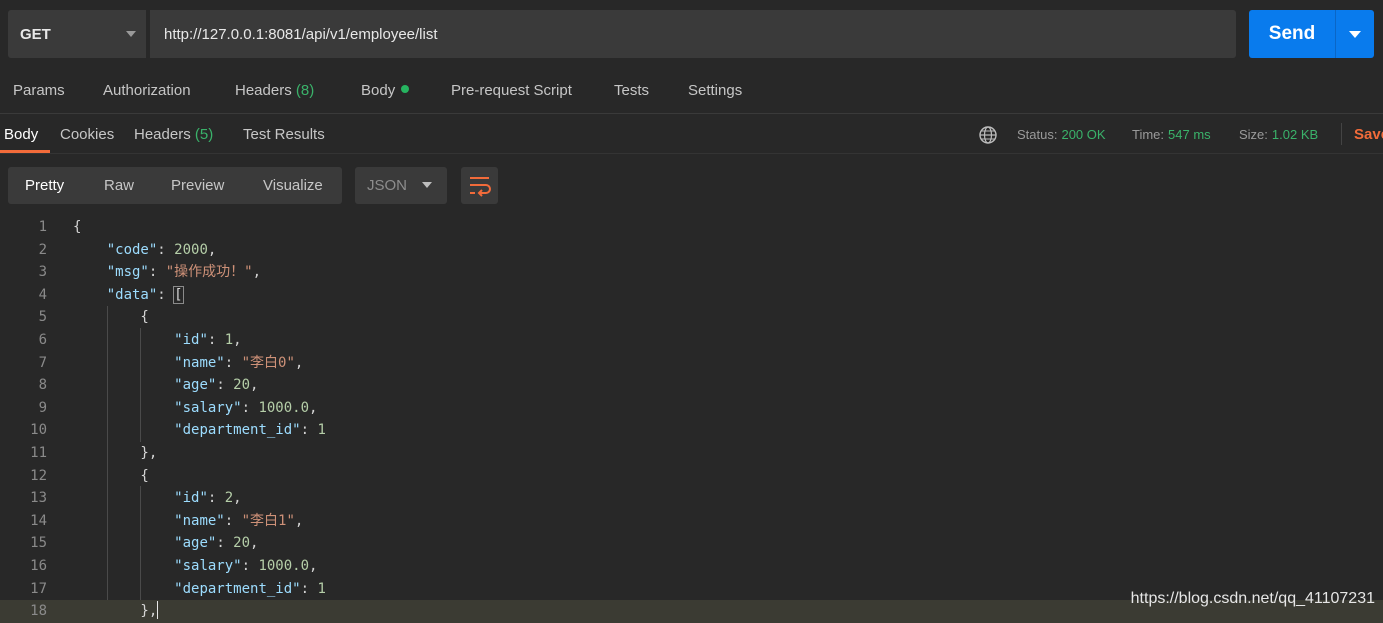 This screenshot has height=623, width=1383. What do you see at coordinates (691, 385) in the screenshot?
I see `code-line: 8 "age": 20,` at bounding box center [691, 385].